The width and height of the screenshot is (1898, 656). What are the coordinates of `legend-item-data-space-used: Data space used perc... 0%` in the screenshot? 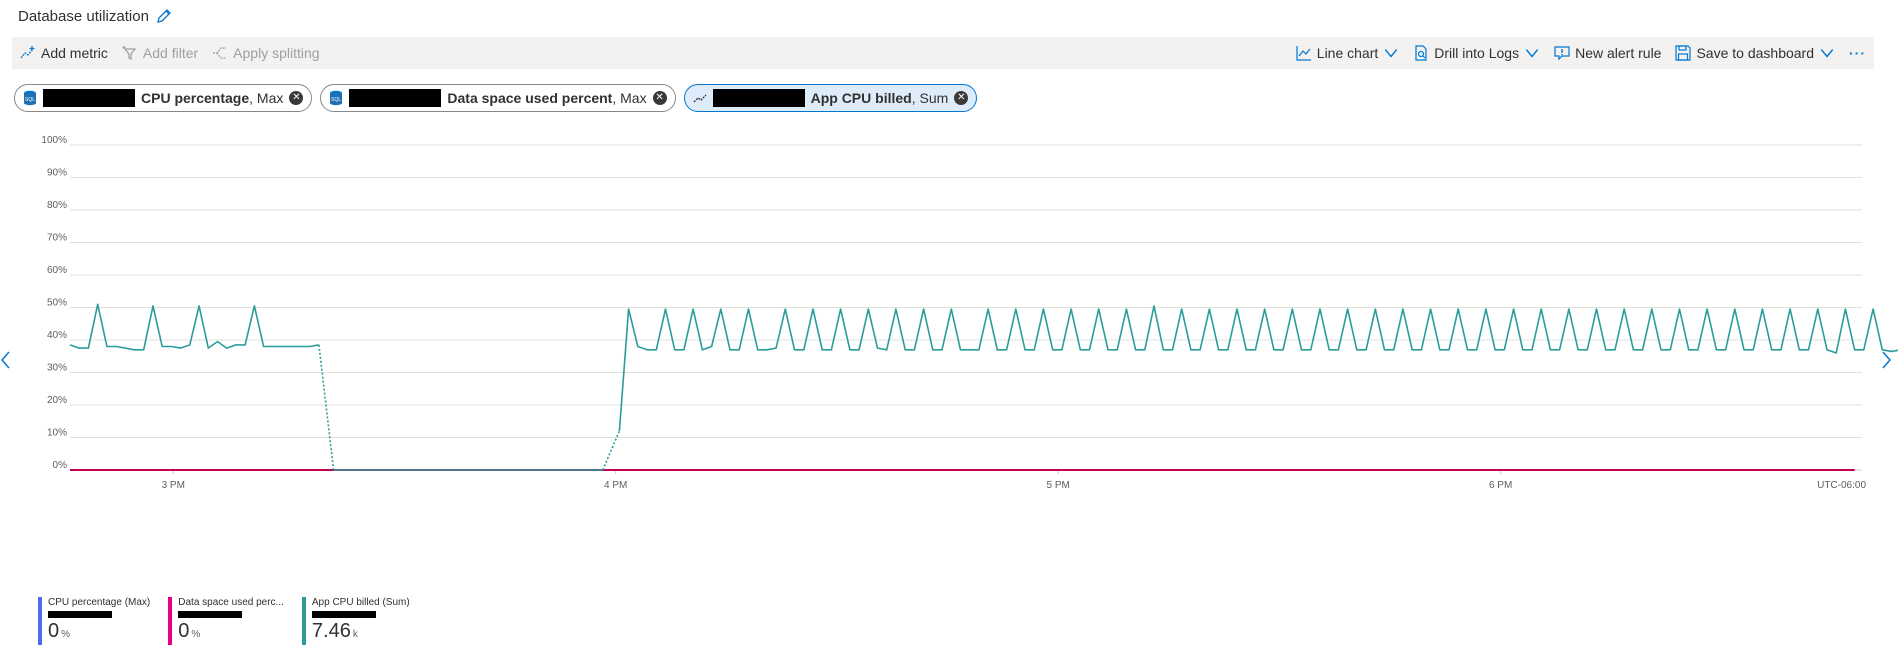 It's located at (226, 621).